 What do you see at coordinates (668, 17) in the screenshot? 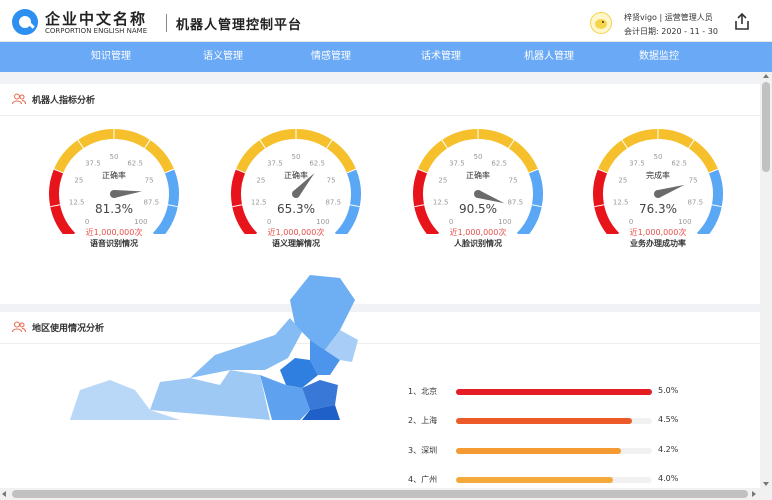
I see `user-info: 梓贤vigo | 运营管理人员` at bounding box center [668, 17].